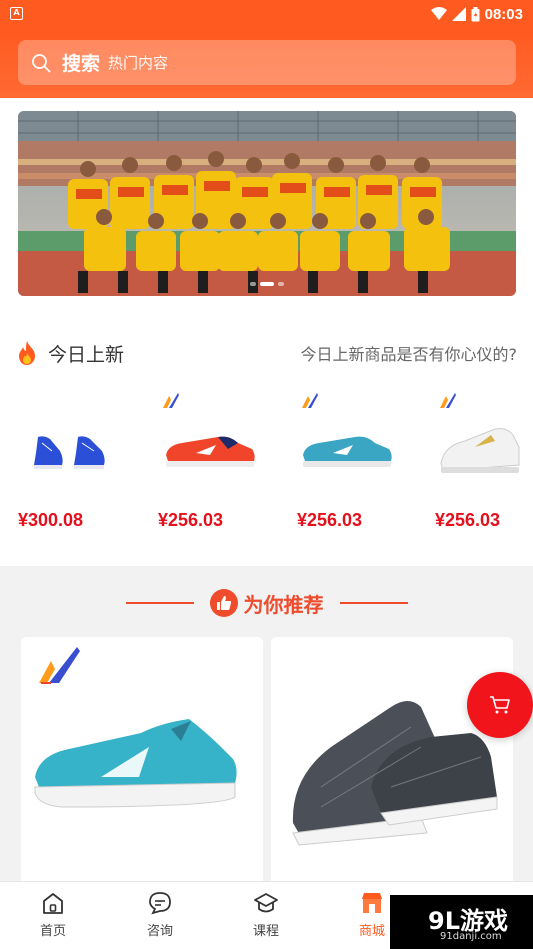  Describe the element at coordinates (51, 520) in the screenshot. I see `product-price: ¥300.08` at that location.